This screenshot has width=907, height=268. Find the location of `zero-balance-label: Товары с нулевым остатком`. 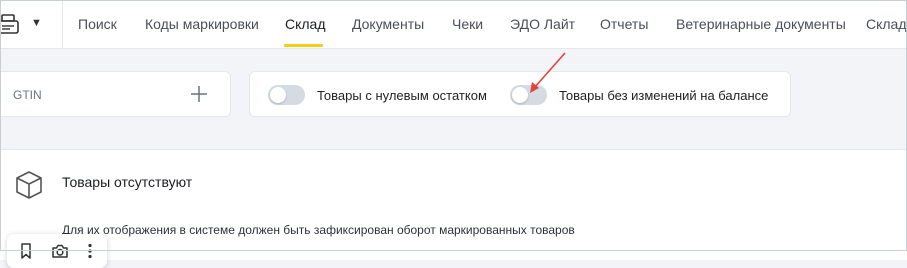

zero-balance-label: Товары с нулевым остатком is located at coordinates (402, 95).